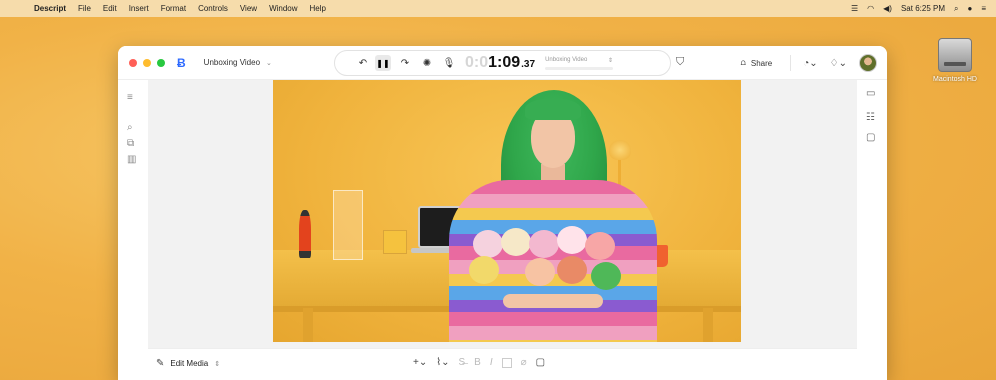 The height and width of the screenshot is (380, 996). What do you see at coordinates (405, 63) in the screenshot?
I see `forward-icon: ↷` at bounding box center [405, 63].